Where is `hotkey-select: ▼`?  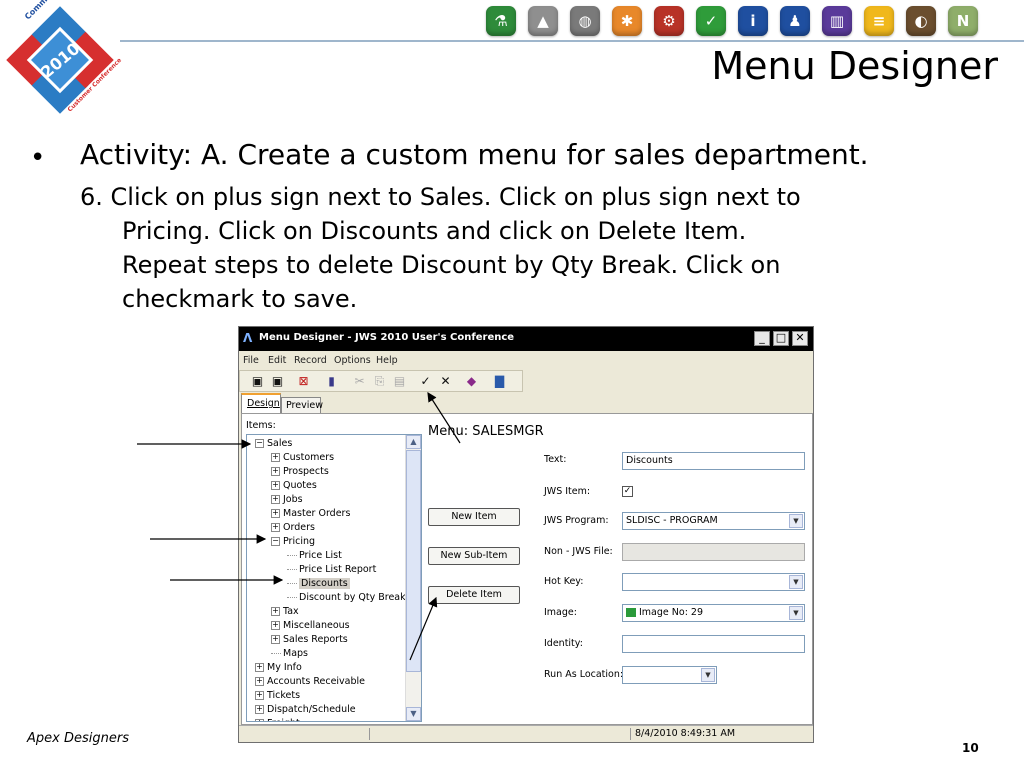
hotkey-select: ▼ is located at coordinates (713, 582).